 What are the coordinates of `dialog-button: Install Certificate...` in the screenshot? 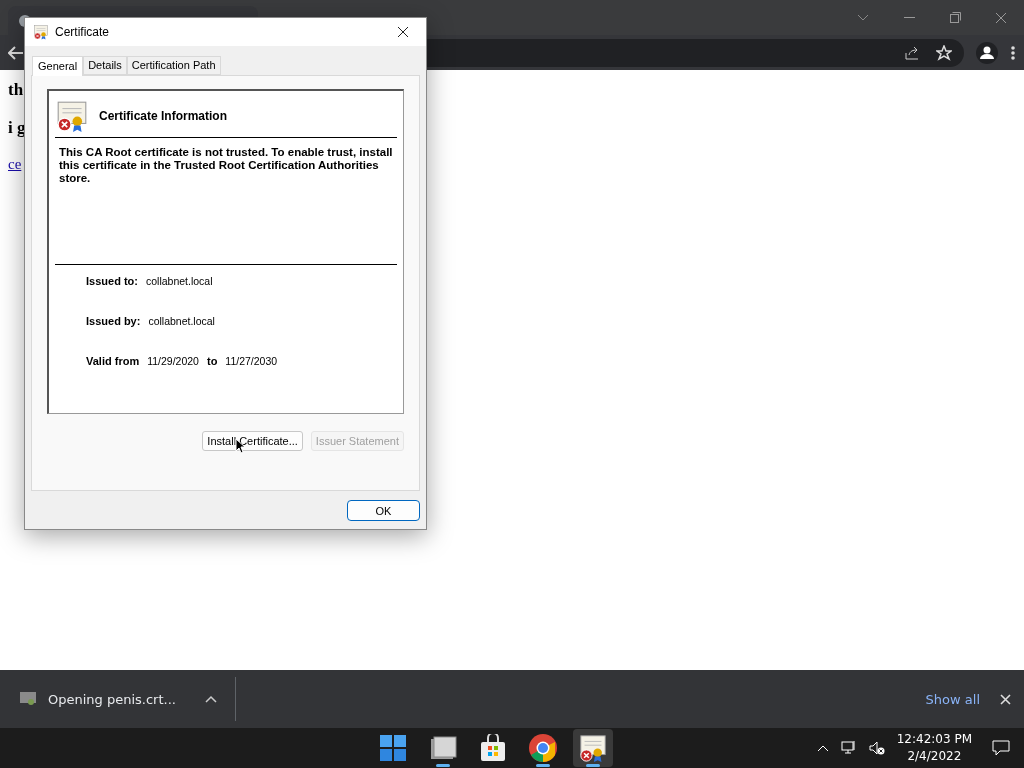 It's located at (252, 441).